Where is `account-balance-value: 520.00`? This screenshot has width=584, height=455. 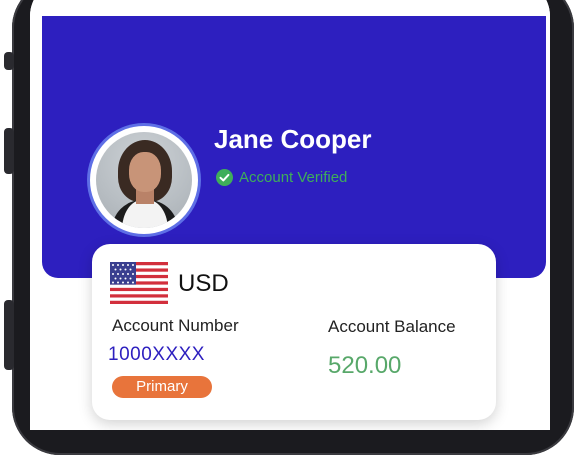 account-balance-value: 520.00 is located at coordinates (365, 365).